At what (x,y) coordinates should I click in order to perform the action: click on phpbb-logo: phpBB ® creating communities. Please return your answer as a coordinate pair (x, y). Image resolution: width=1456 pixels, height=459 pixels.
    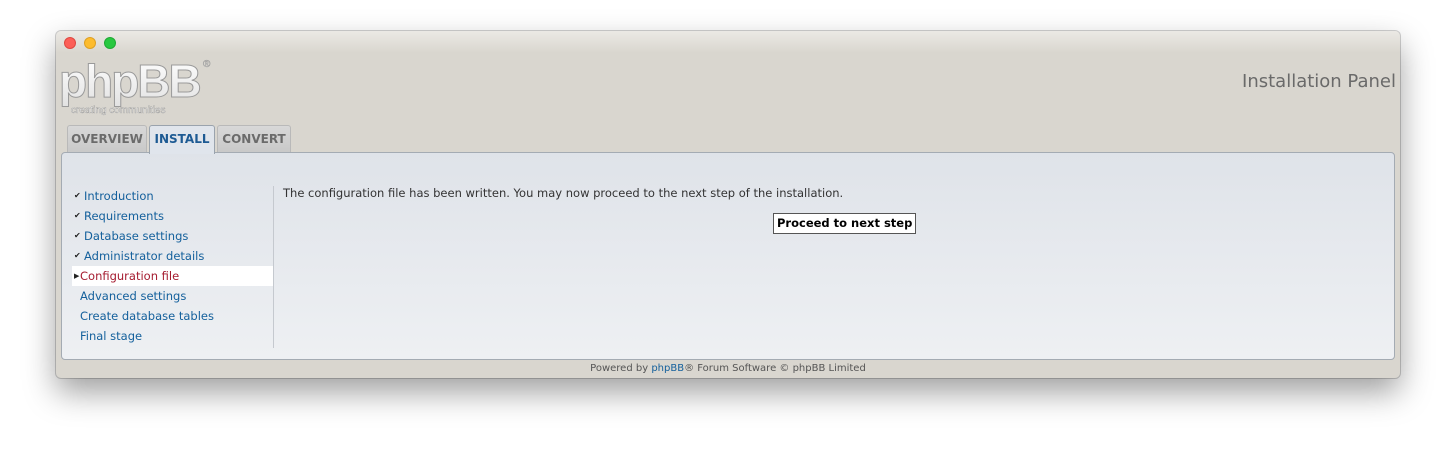
    Looking at the image, I should click on (135, 86).